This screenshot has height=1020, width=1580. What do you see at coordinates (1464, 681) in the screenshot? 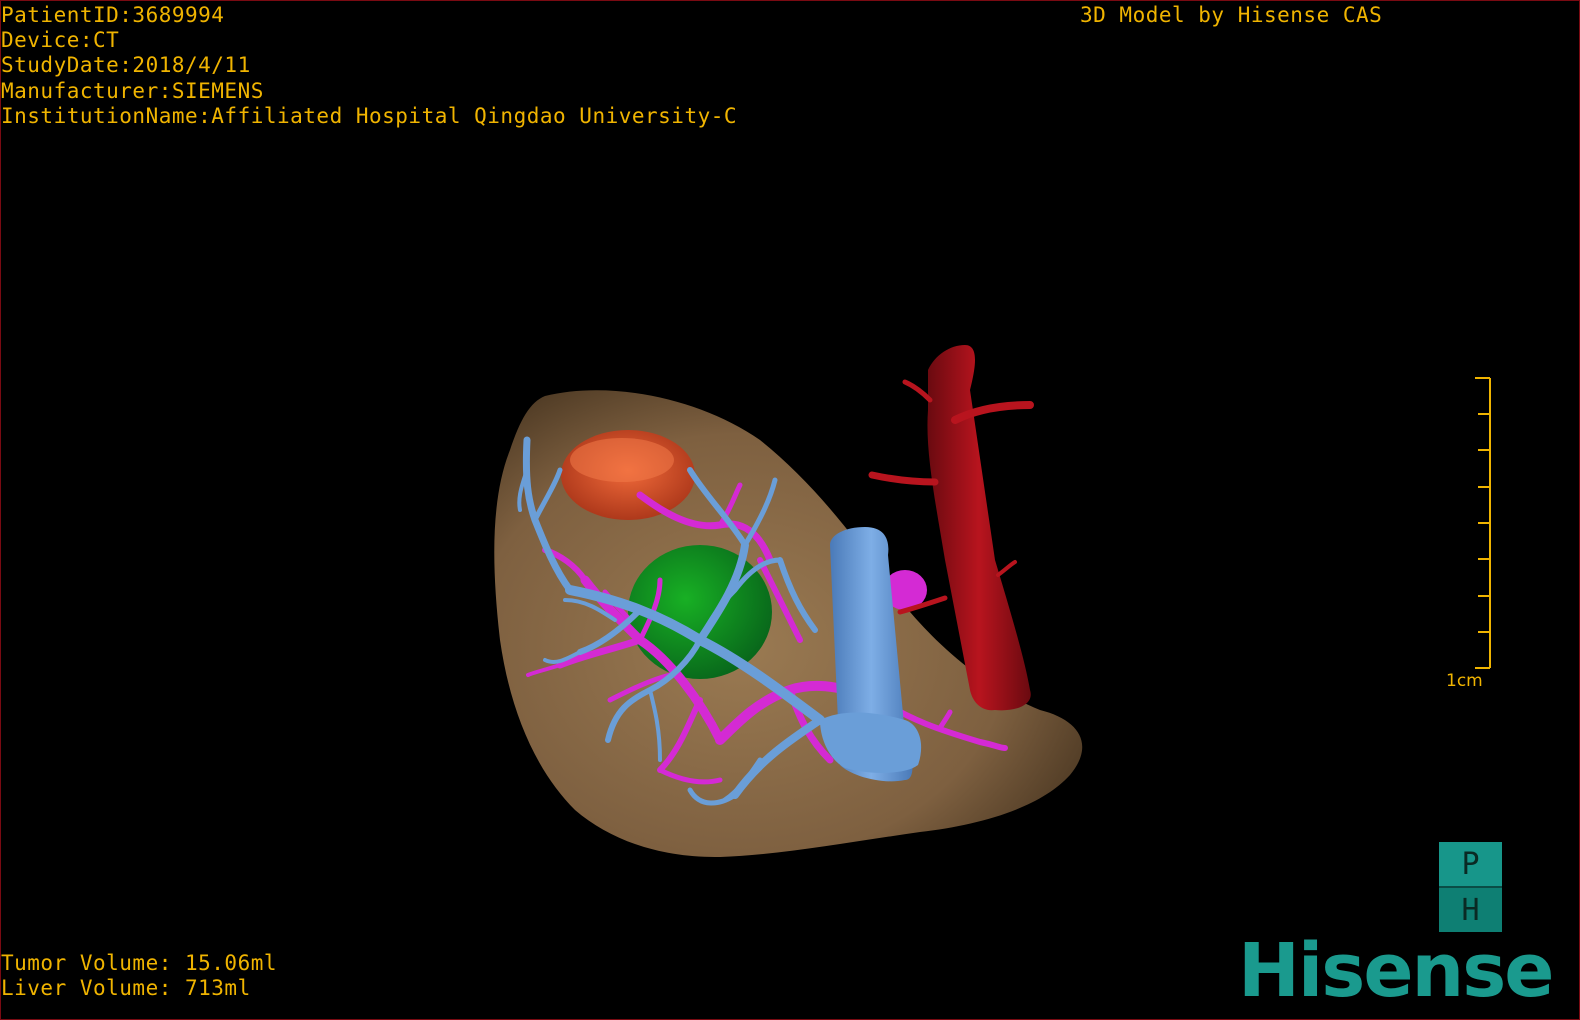
I see `scale-label: 1cm` at bounding box center [1464, 681].